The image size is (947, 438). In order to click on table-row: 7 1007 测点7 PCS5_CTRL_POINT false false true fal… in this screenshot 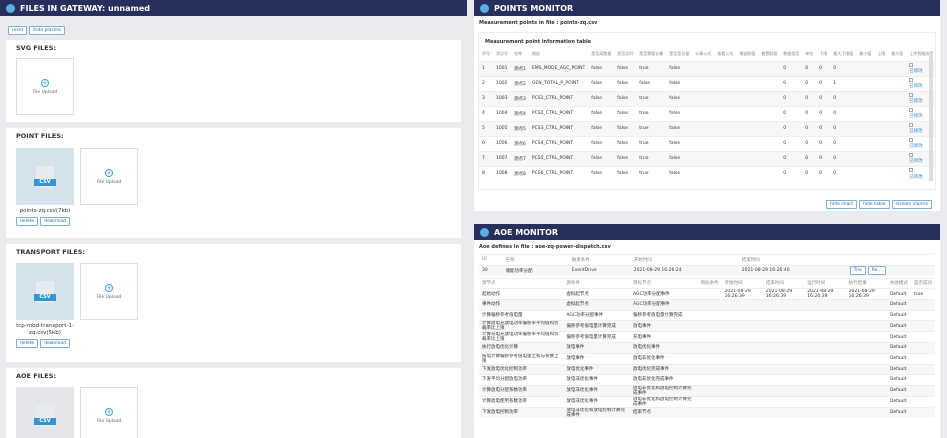, I will do `click(707, 158)`.